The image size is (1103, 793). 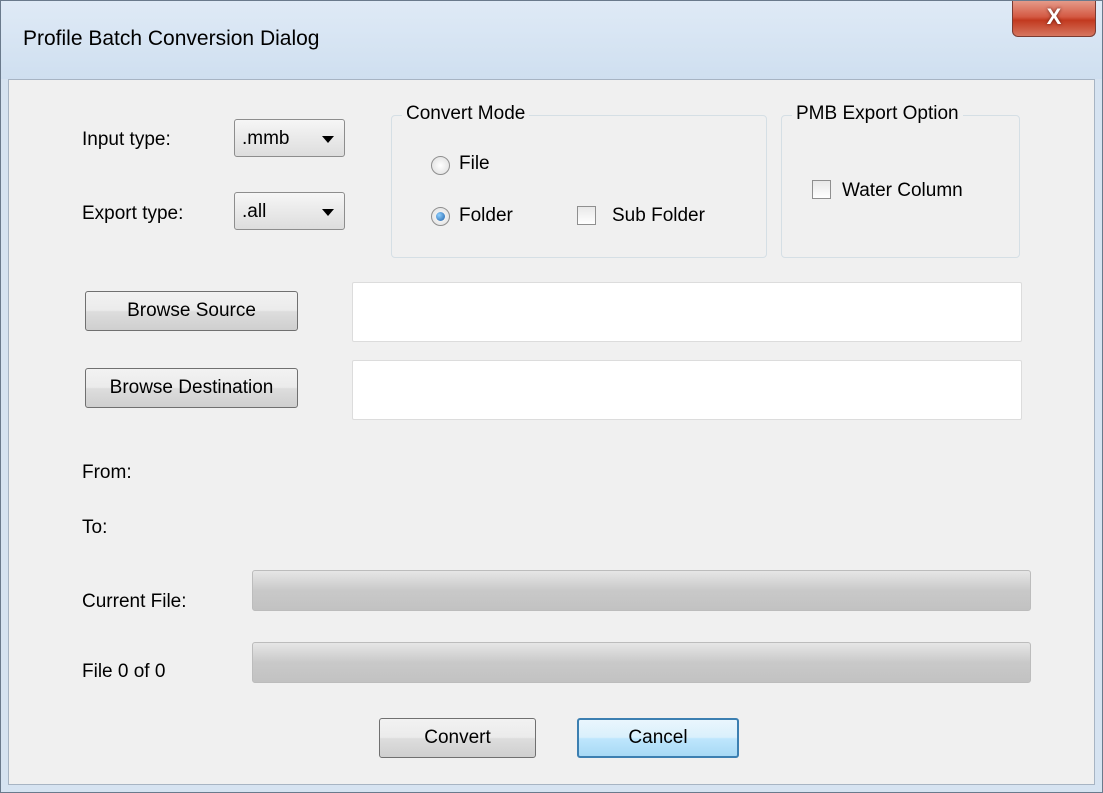 I want to click on export-type-dropdown: .all, so click(x=289, y=211).